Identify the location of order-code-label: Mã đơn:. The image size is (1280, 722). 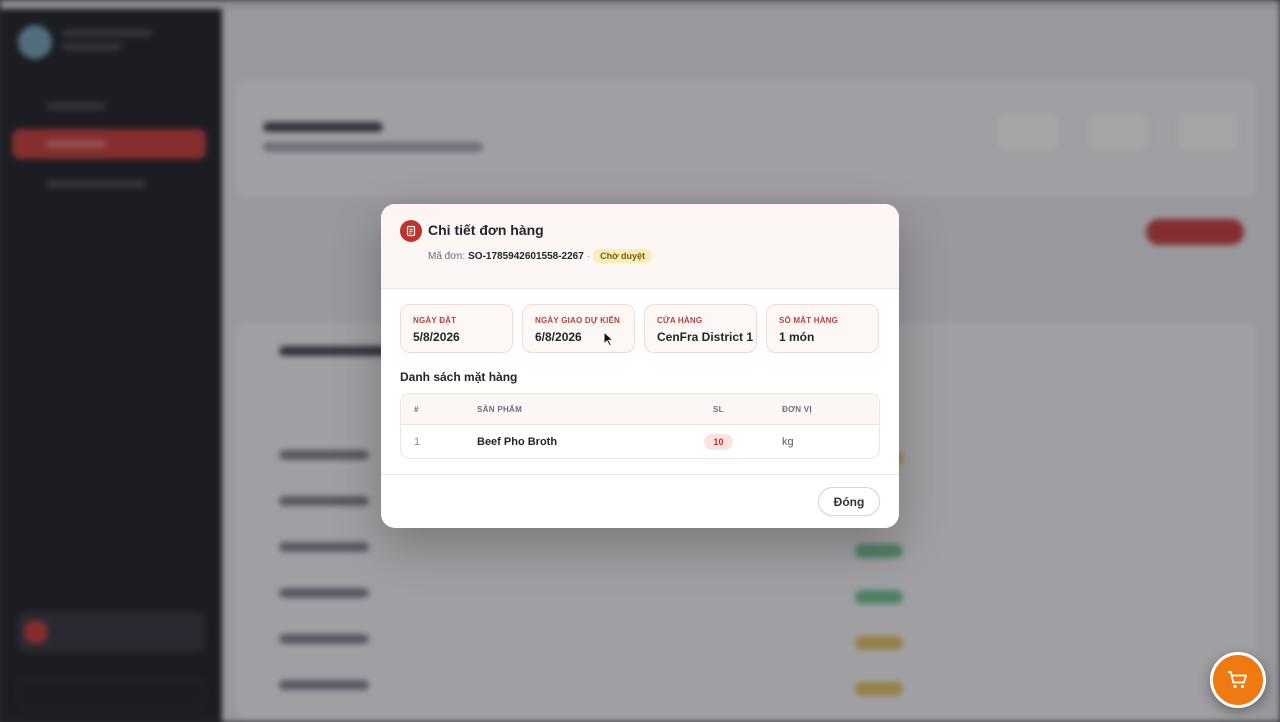
(447, 256).